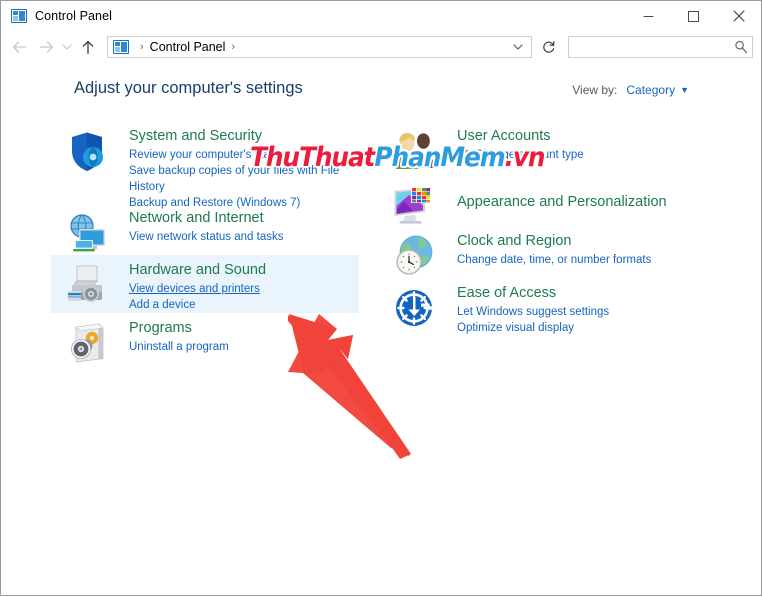  I want to click on recent-locations-icon, so click(67, 47).